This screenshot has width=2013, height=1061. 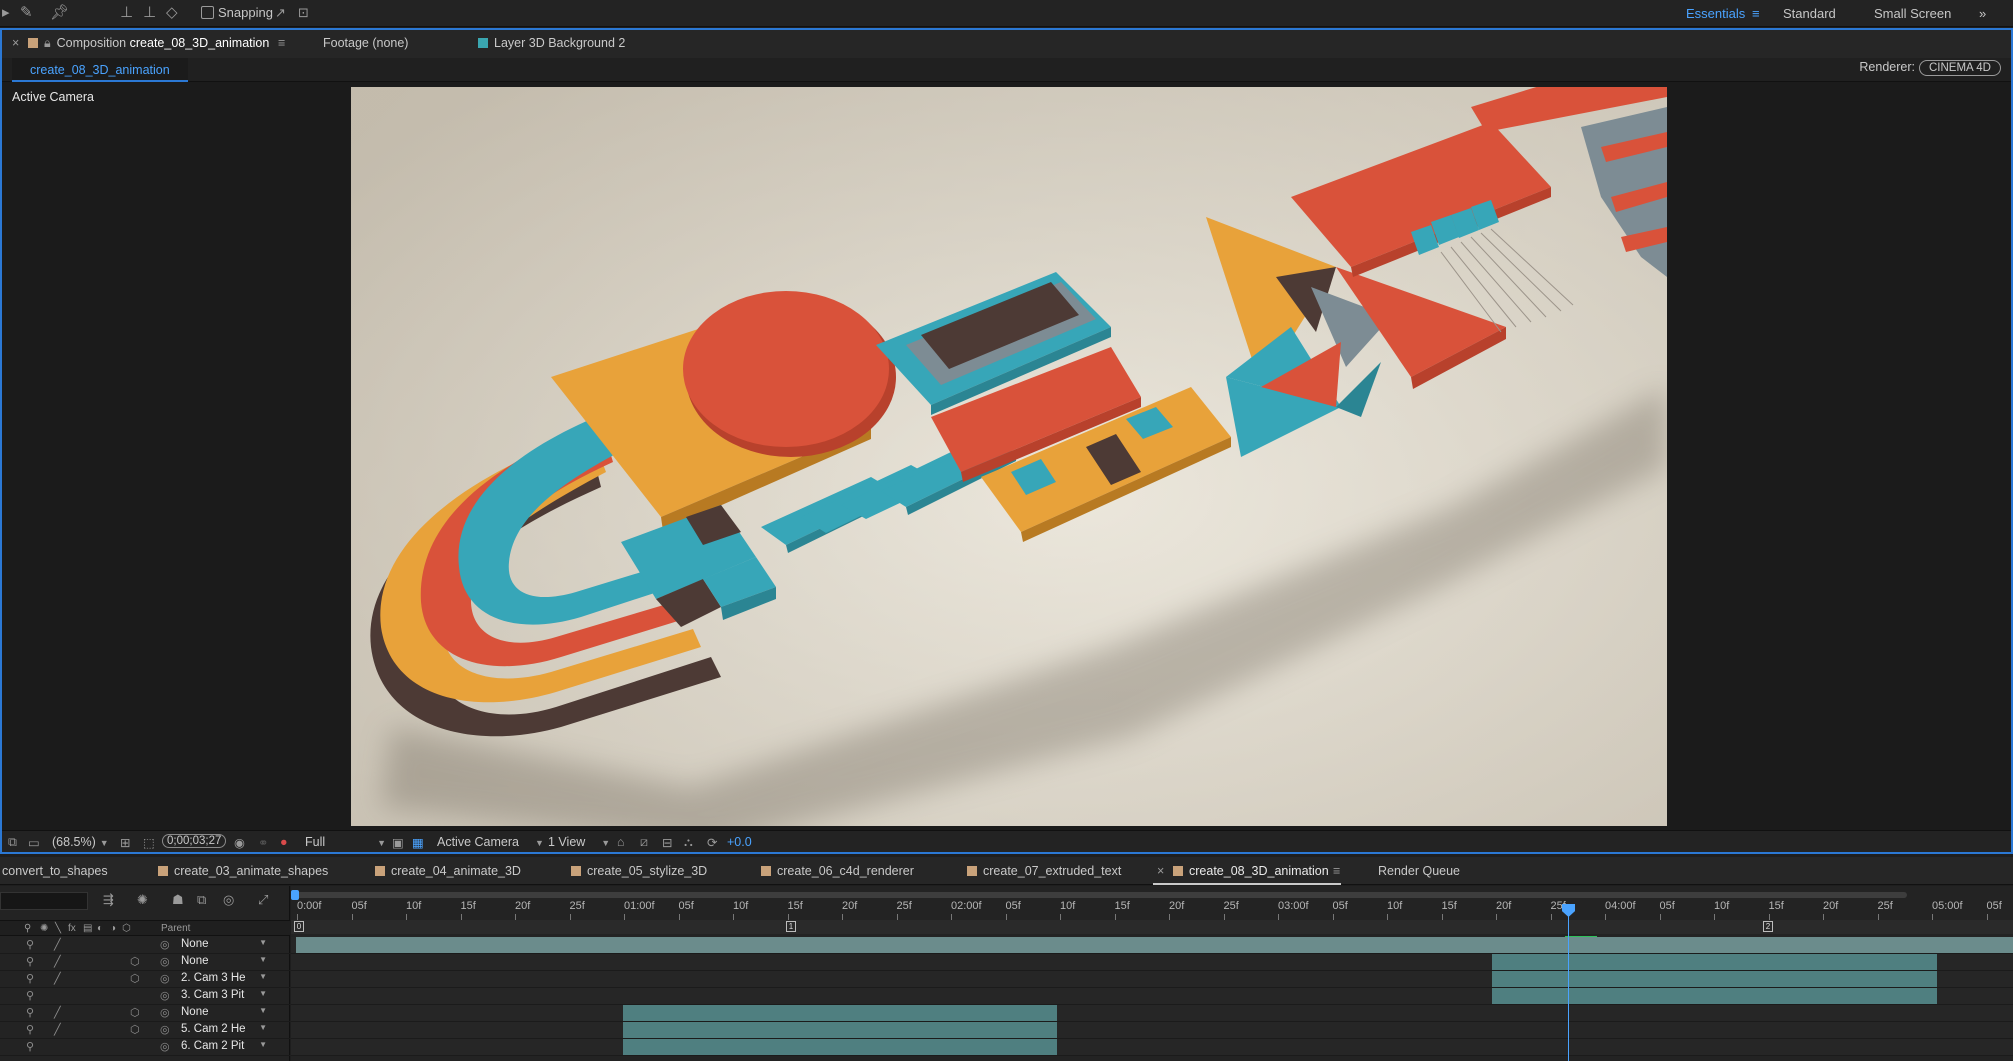 What do you see at coordinates (1960, 68) in the screenshot?
I see `renderer-button: CINEMA 4D` at bounding box center [1960, 68].